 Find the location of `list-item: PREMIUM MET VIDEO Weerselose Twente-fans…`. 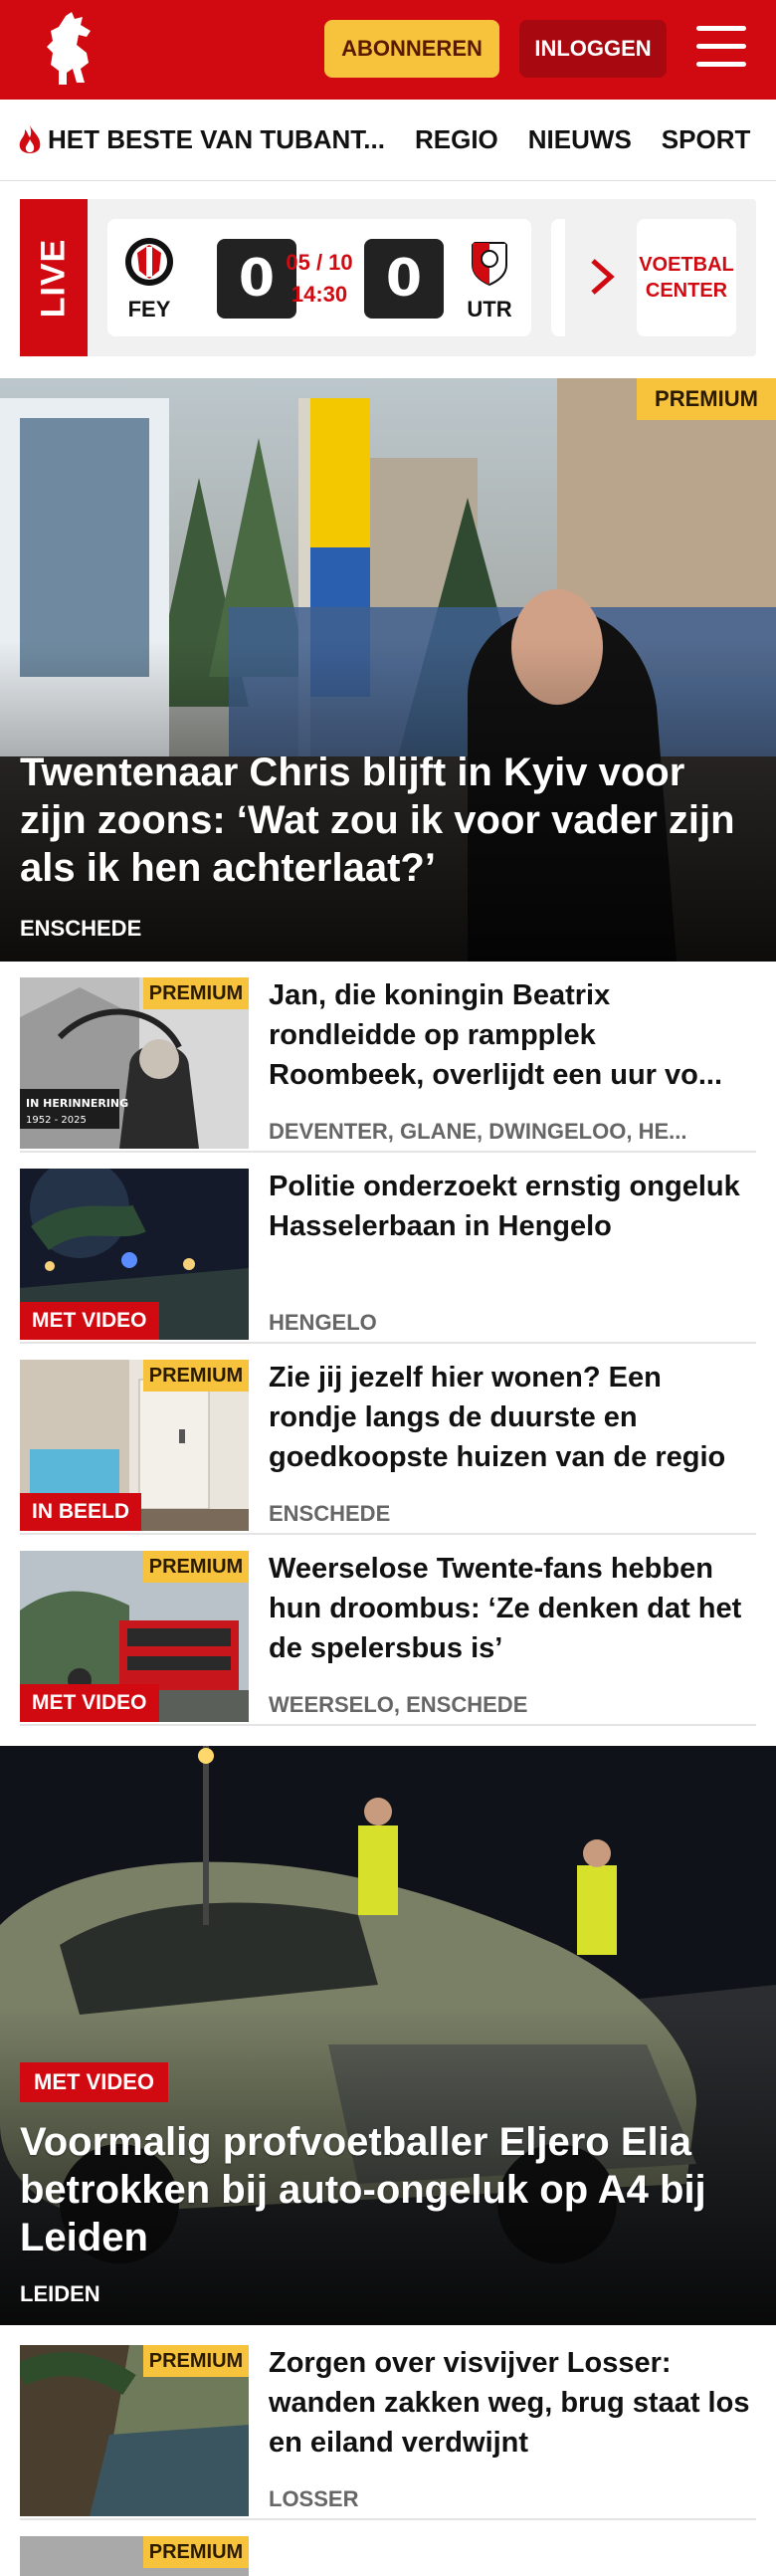

list-item: PREMIUM MET VIDEO Weerselose Twente-fans… is located at coordinates (388, 1630).